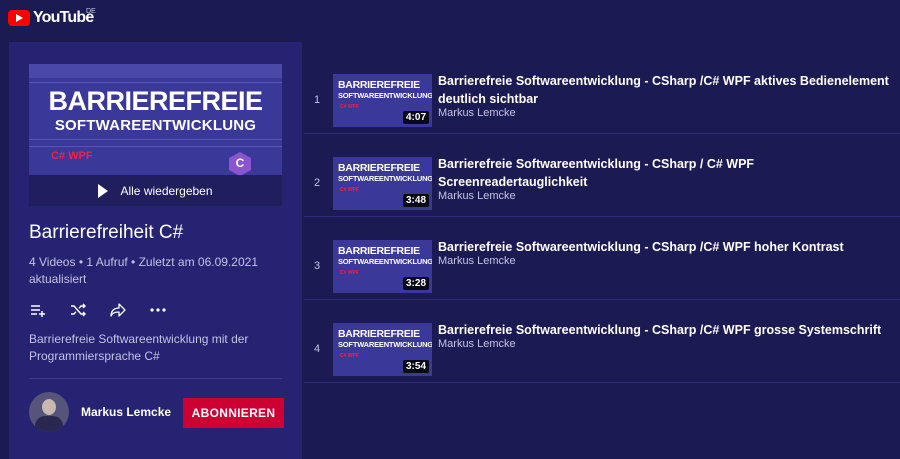  Describe the element at coordinates (415, 117) in the screenshot. I see `video-duration: 4:07` at that location.